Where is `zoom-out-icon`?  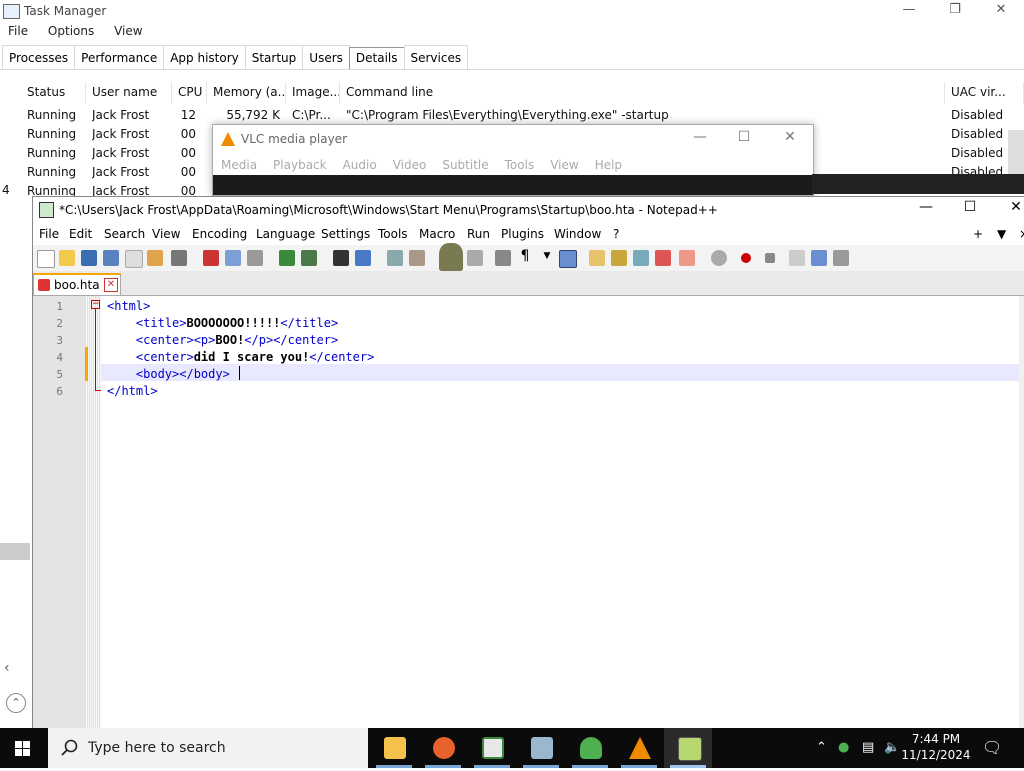
zoom-out-icon is located at coordinates (417, 258).